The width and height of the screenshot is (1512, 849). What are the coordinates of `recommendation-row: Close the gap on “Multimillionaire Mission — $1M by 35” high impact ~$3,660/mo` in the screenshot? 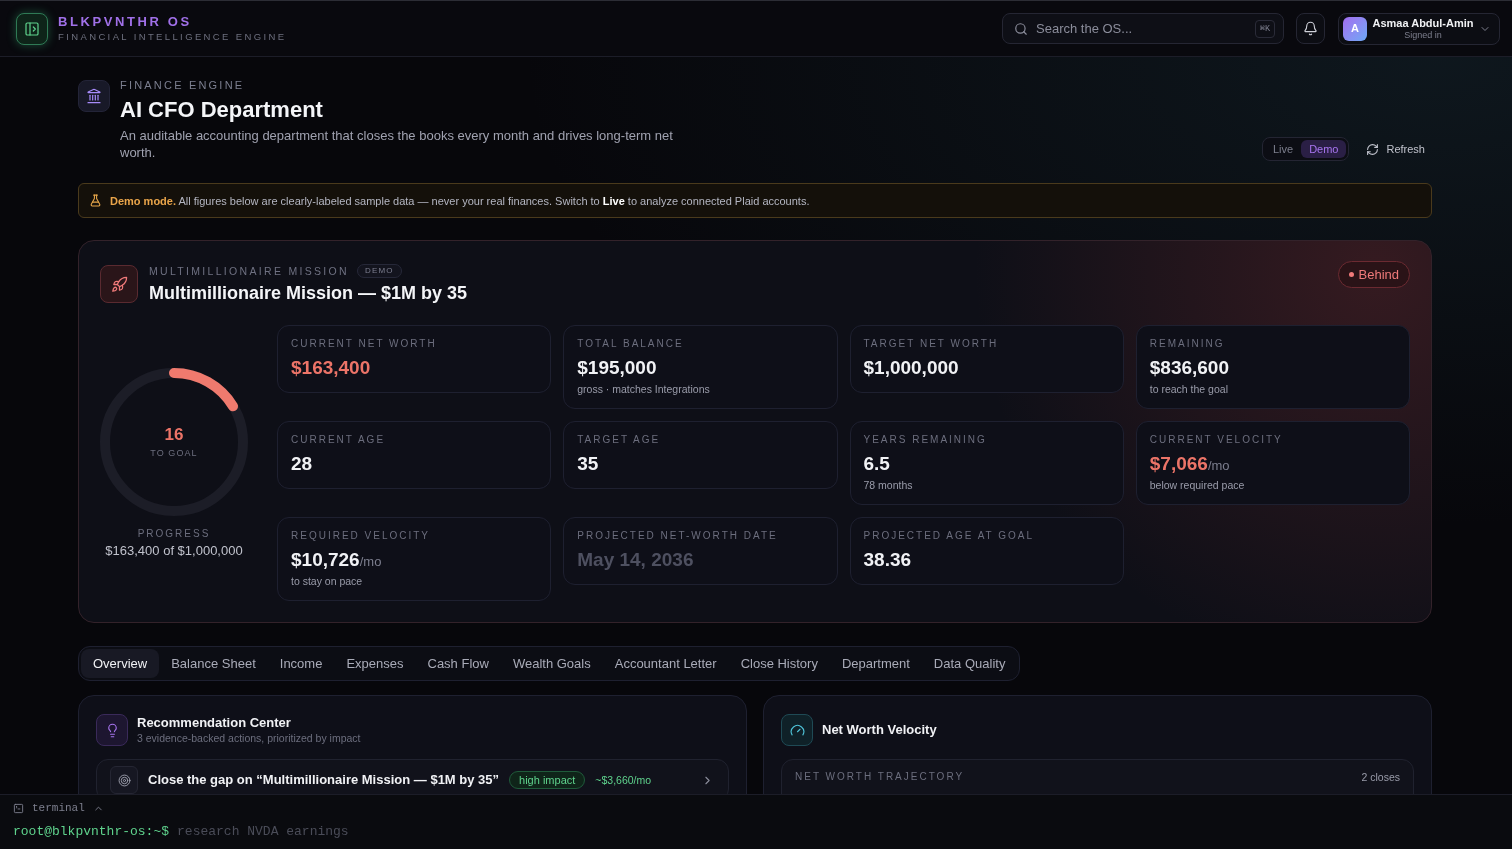 It's located at (412, 776).